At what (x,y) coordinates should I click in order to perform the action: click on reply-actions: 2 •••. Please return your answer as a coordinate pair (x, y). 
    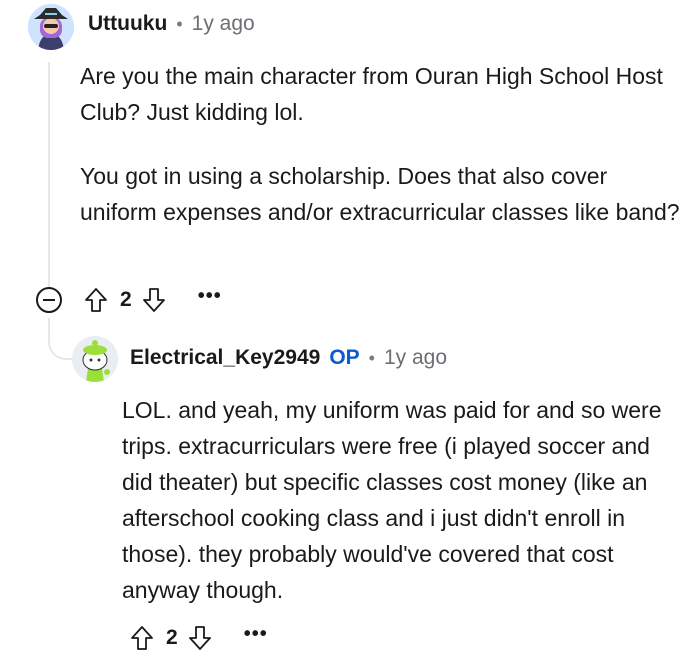
    Looking at the image, I should click on (198, 638).